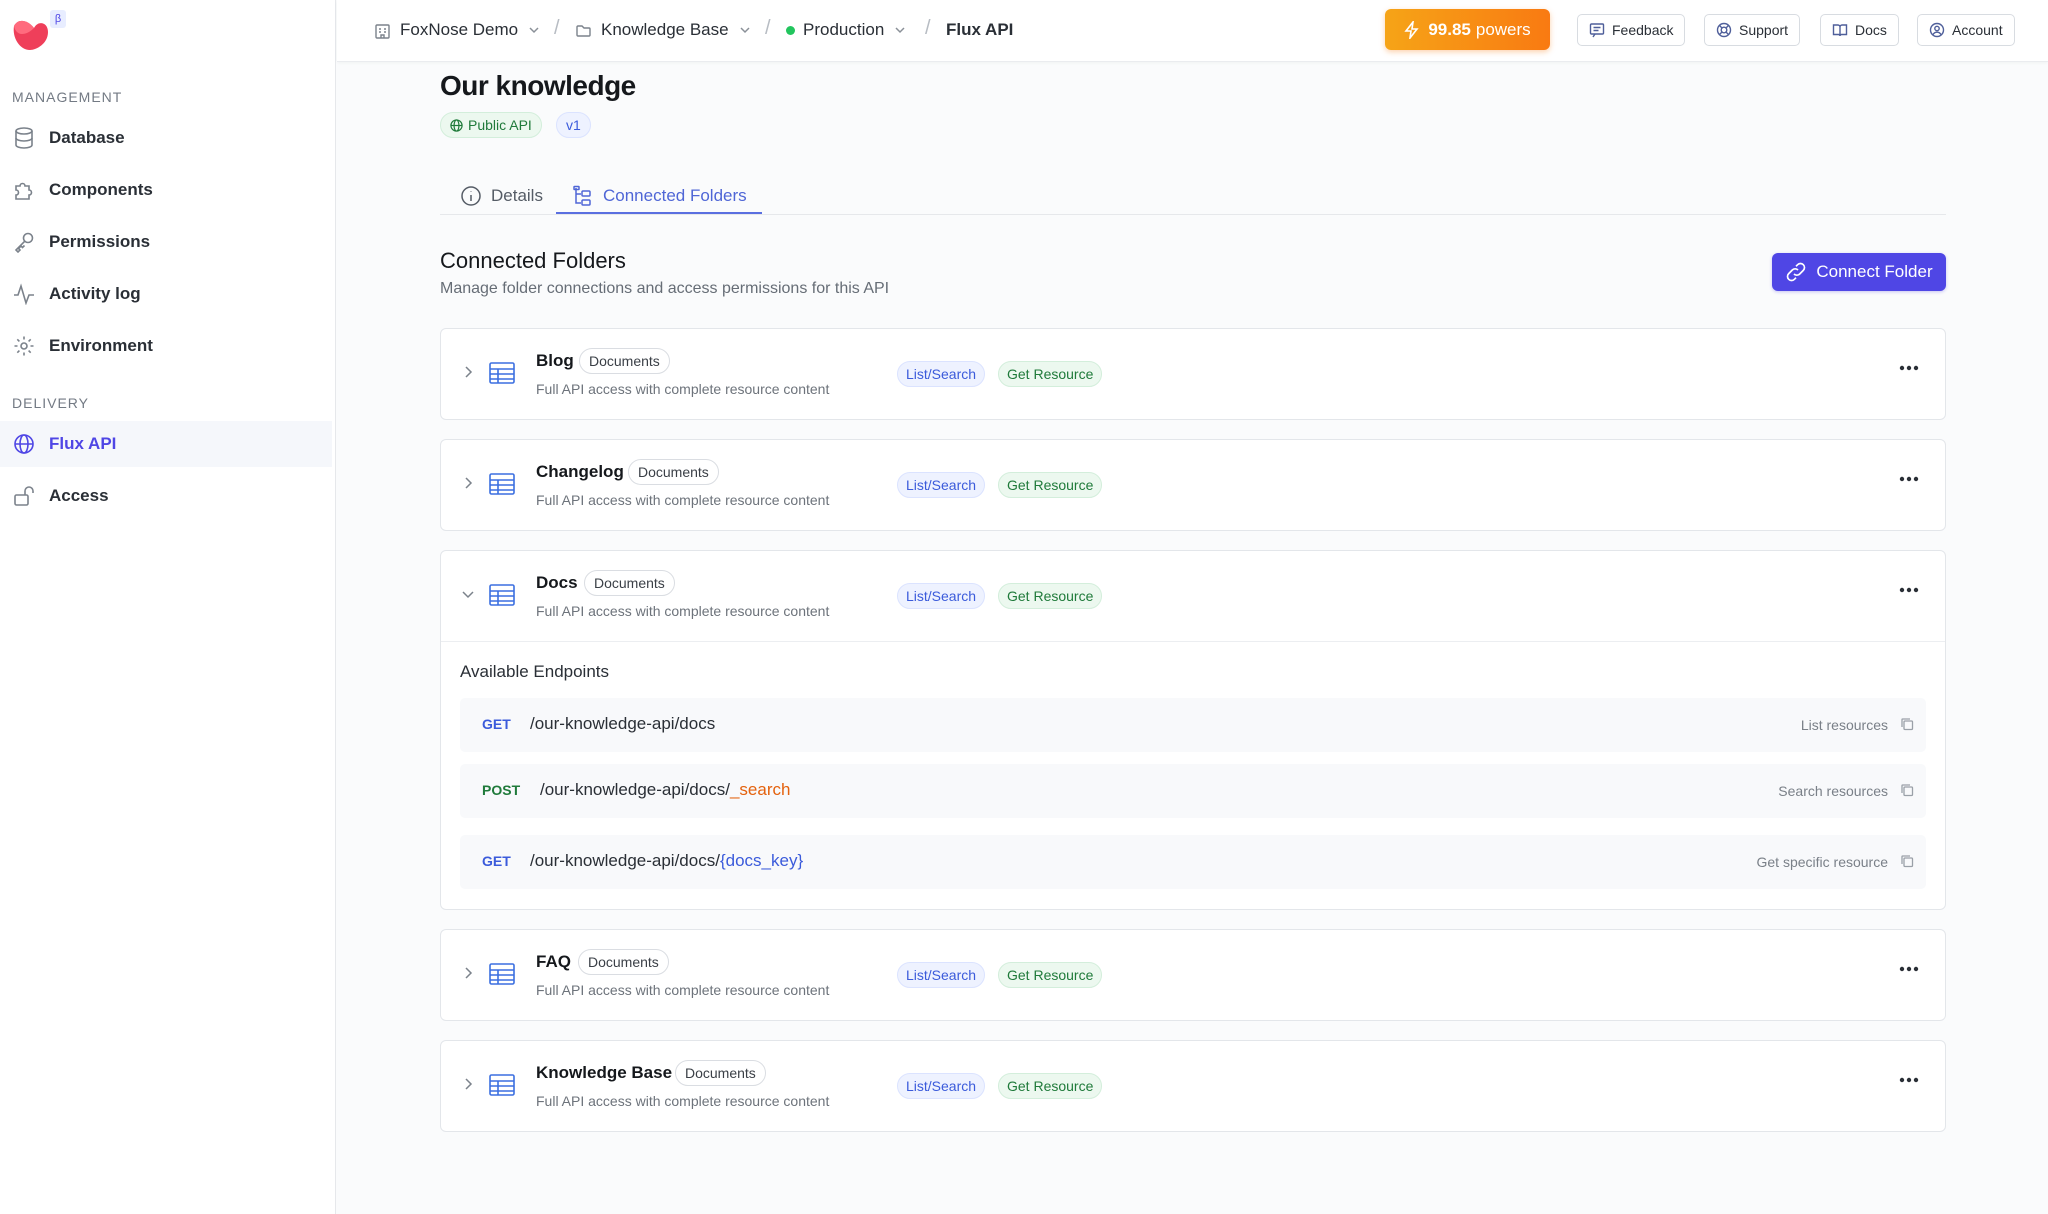 This screenshot has height=1214, width=2048. What do you see at coordinates (166, 294) in the screenshot?
I see `sidebar-item-activity-log: Activity log` at bounding box center [166, 294].